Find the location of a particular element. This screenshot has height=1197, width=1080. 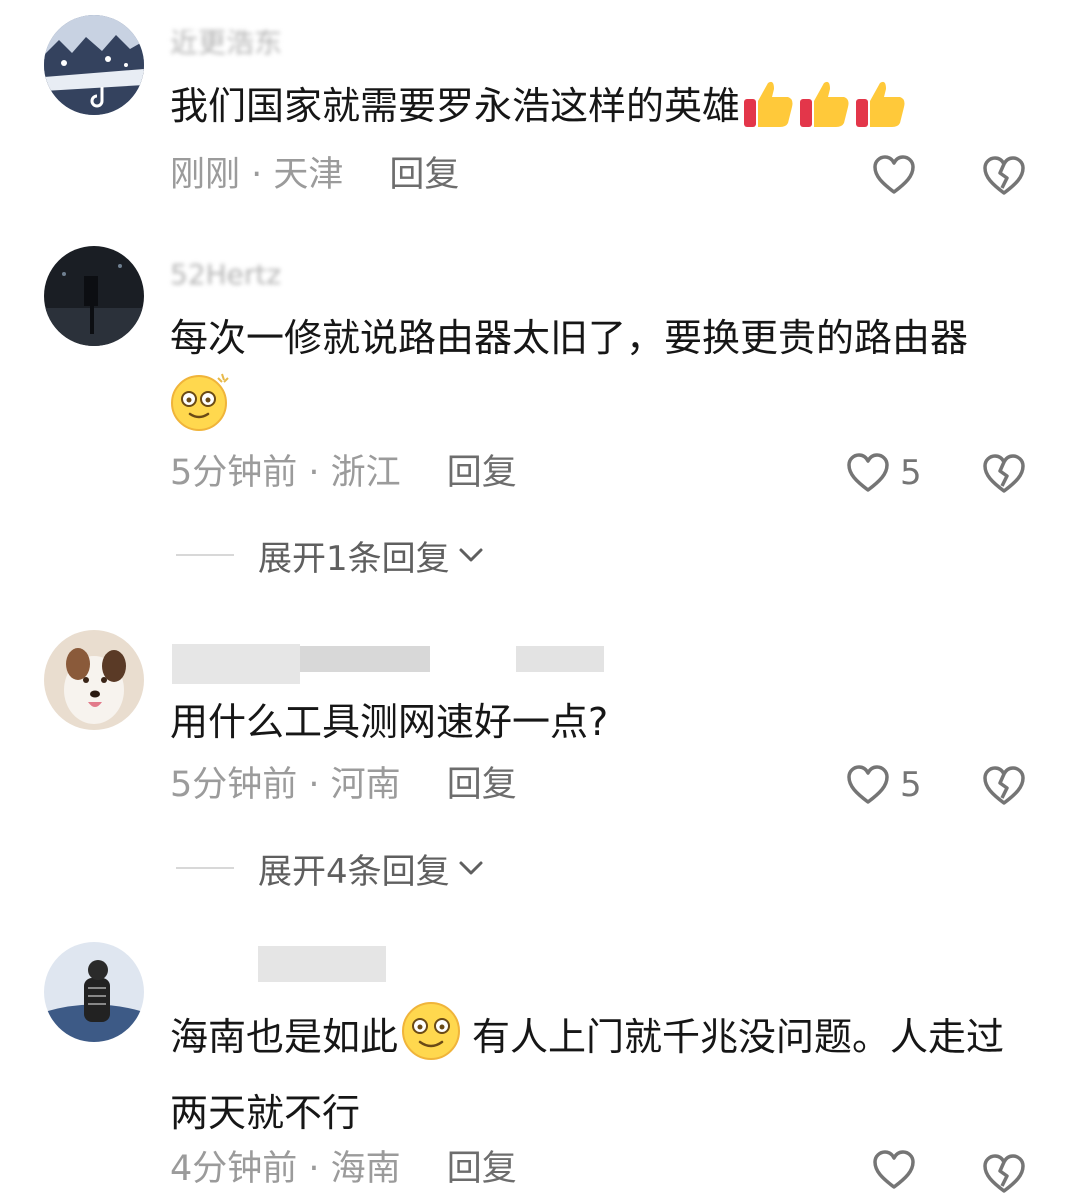

comment-time: 刚刚 is located at coordinates (205, 175).